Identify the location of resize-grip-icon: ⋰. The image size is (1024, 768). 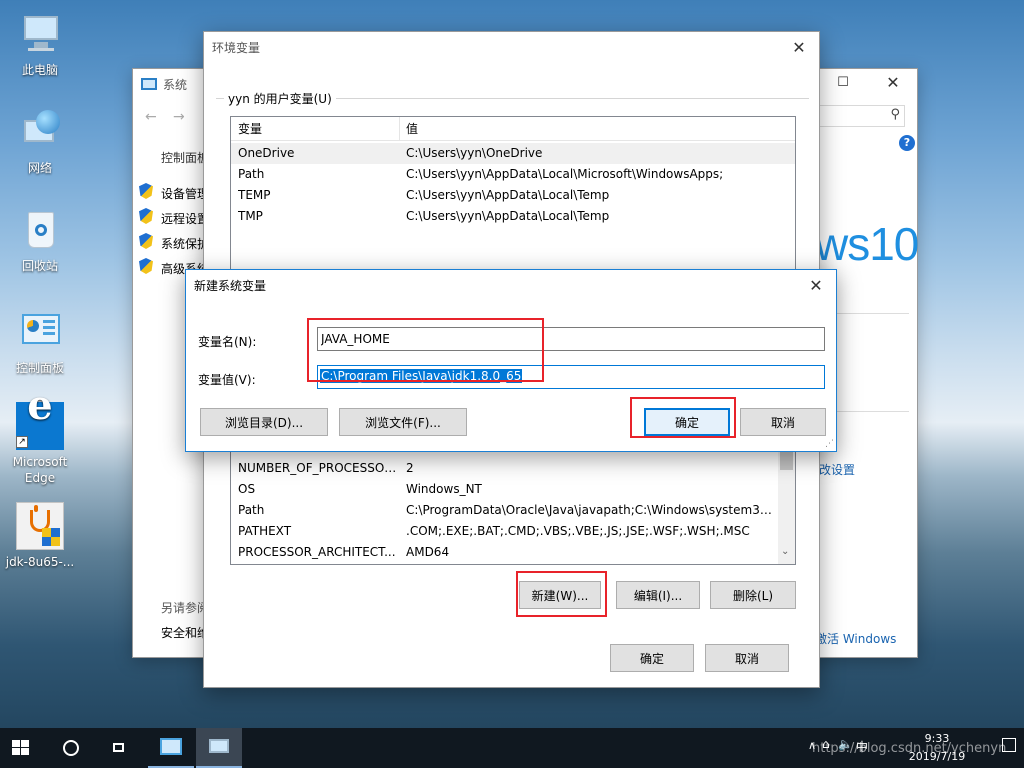
(829, 444).